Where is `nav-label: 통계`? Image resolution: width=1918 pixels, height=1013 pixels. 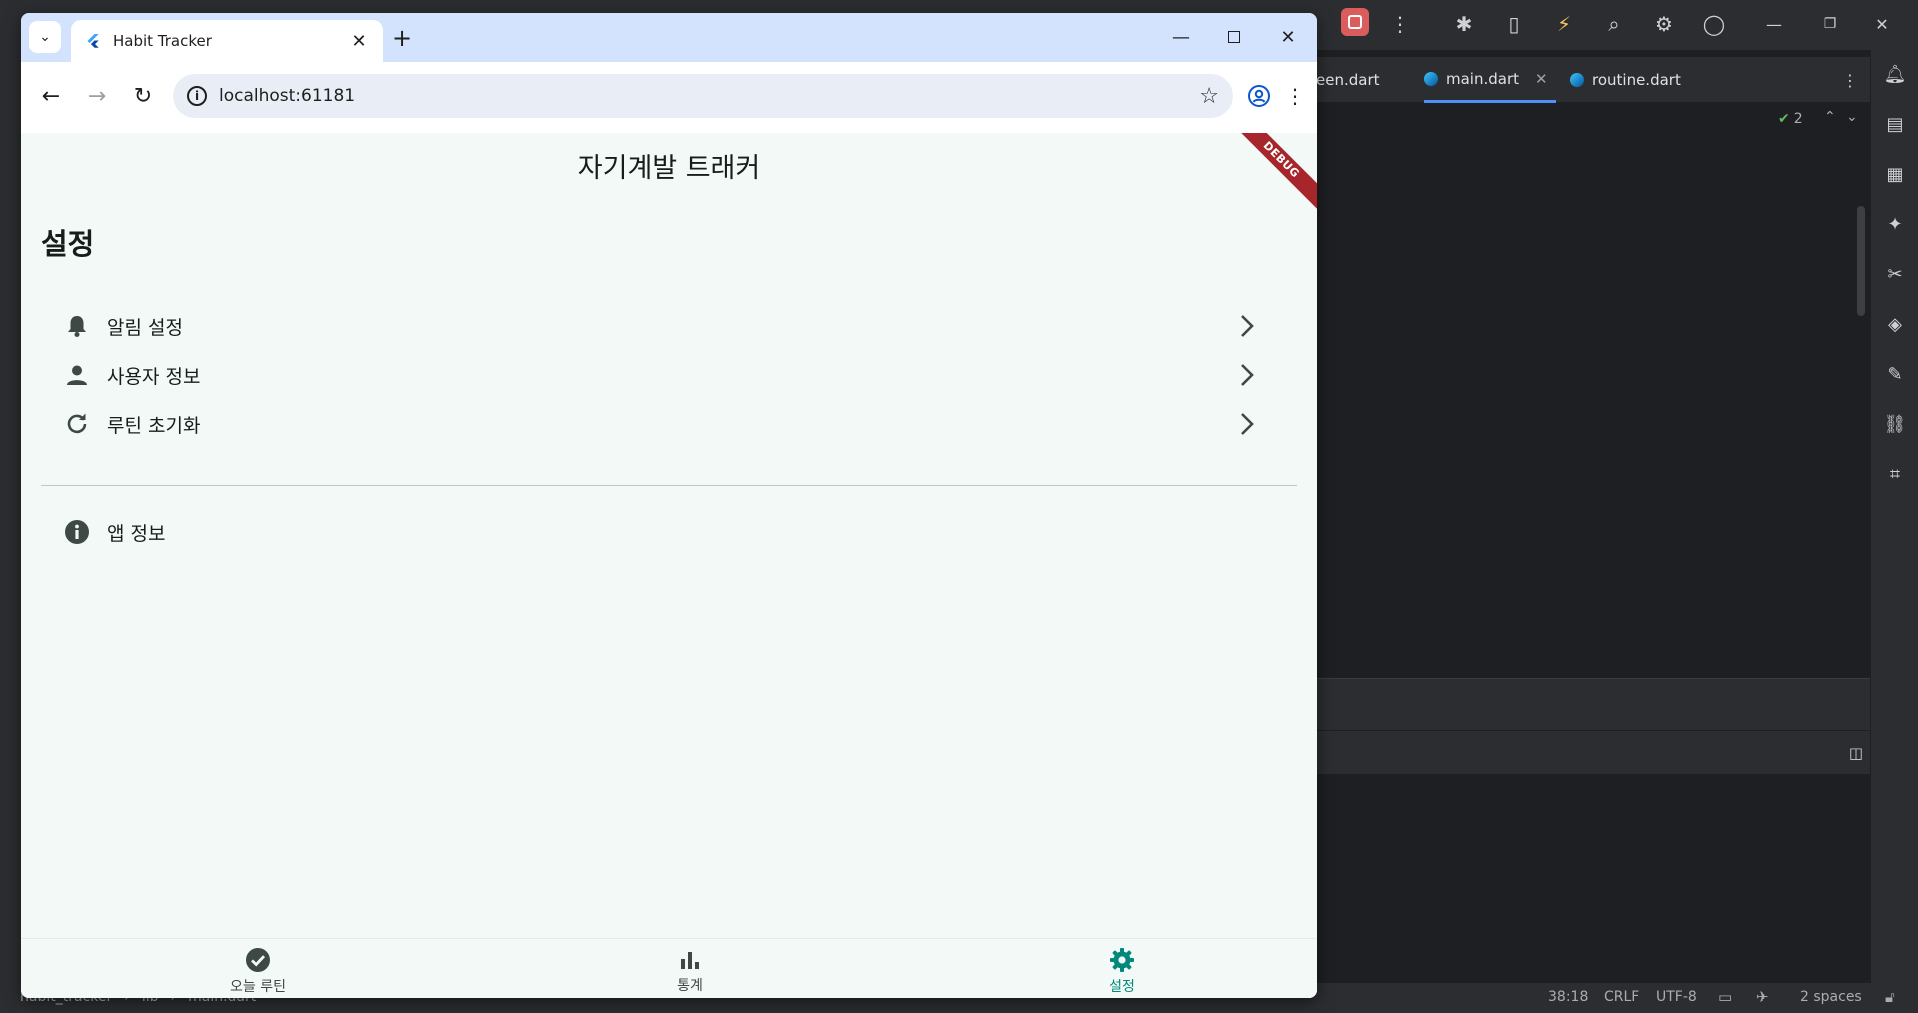 nav-label: 통계 is located at coordinates (690, 985).